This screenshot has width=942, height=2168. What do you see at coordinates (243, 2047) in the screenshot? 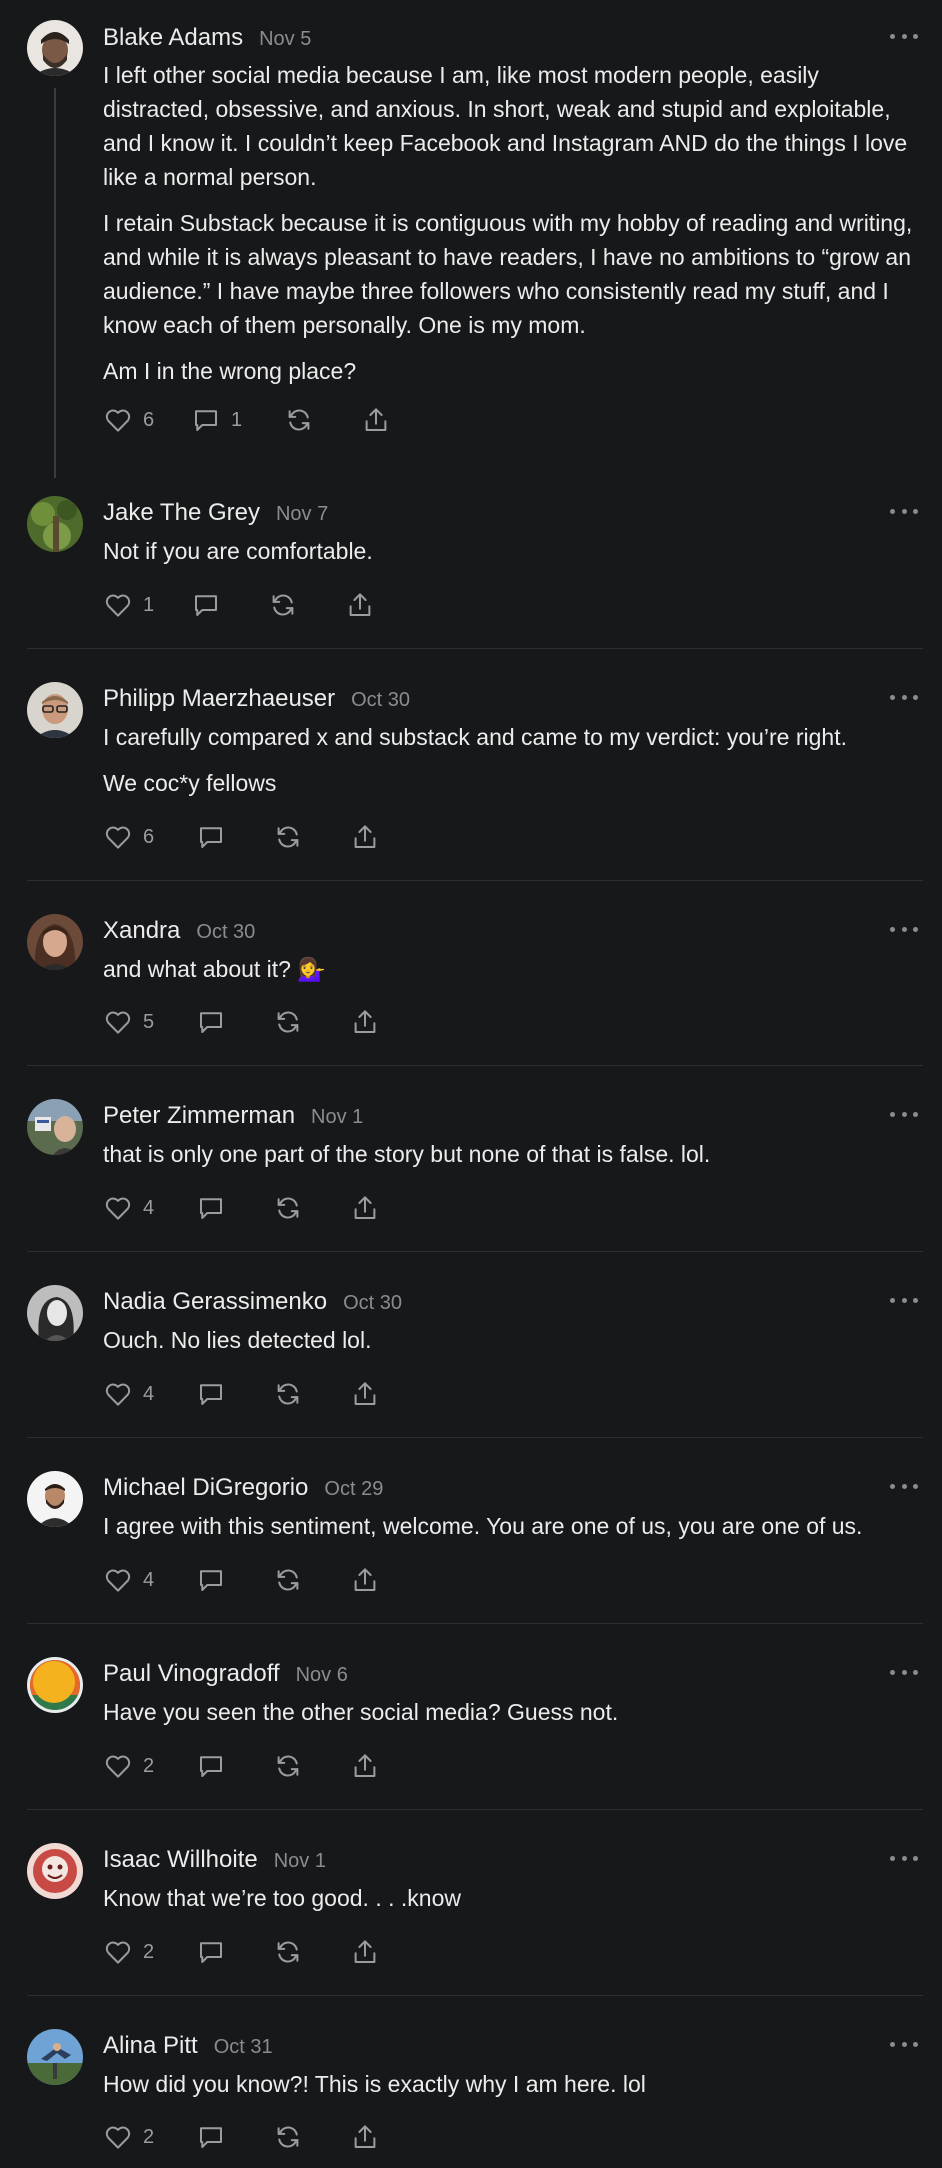
I see `comment-date: Oct 31` at bounding box center [243, 2047].